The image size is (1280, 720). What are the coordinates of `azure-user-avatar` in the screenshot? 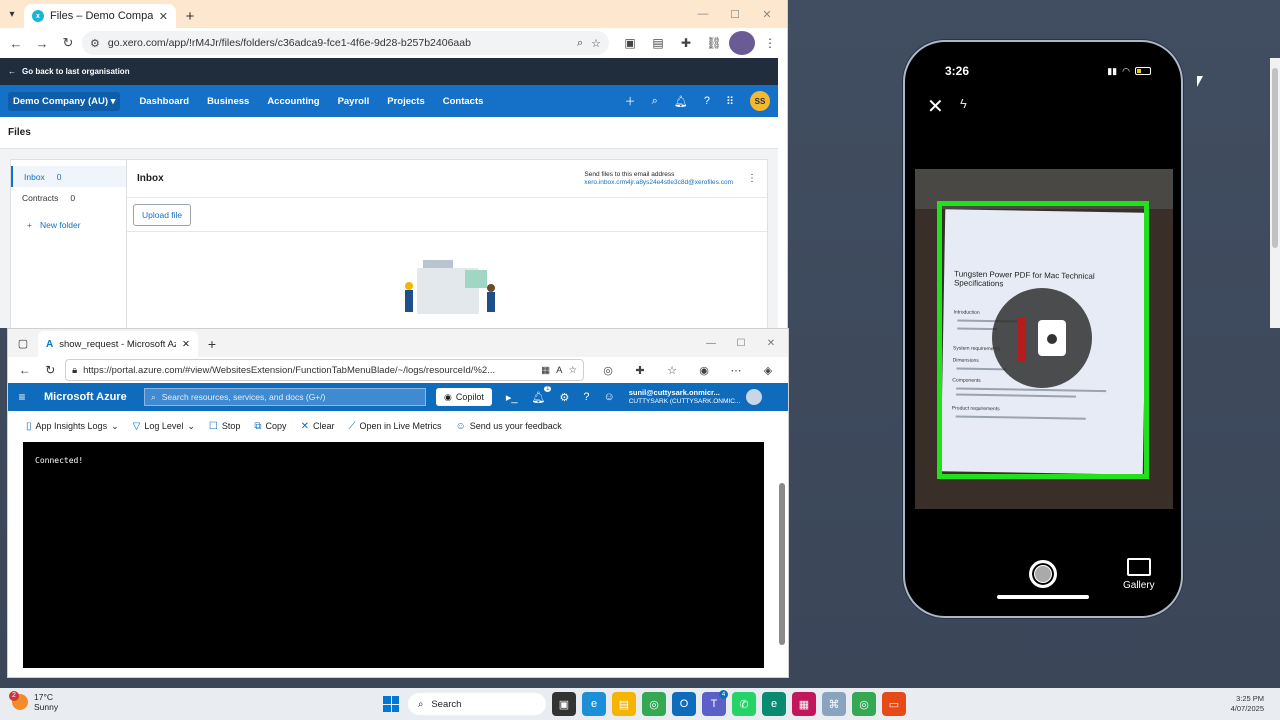 It's located at (754, 397).